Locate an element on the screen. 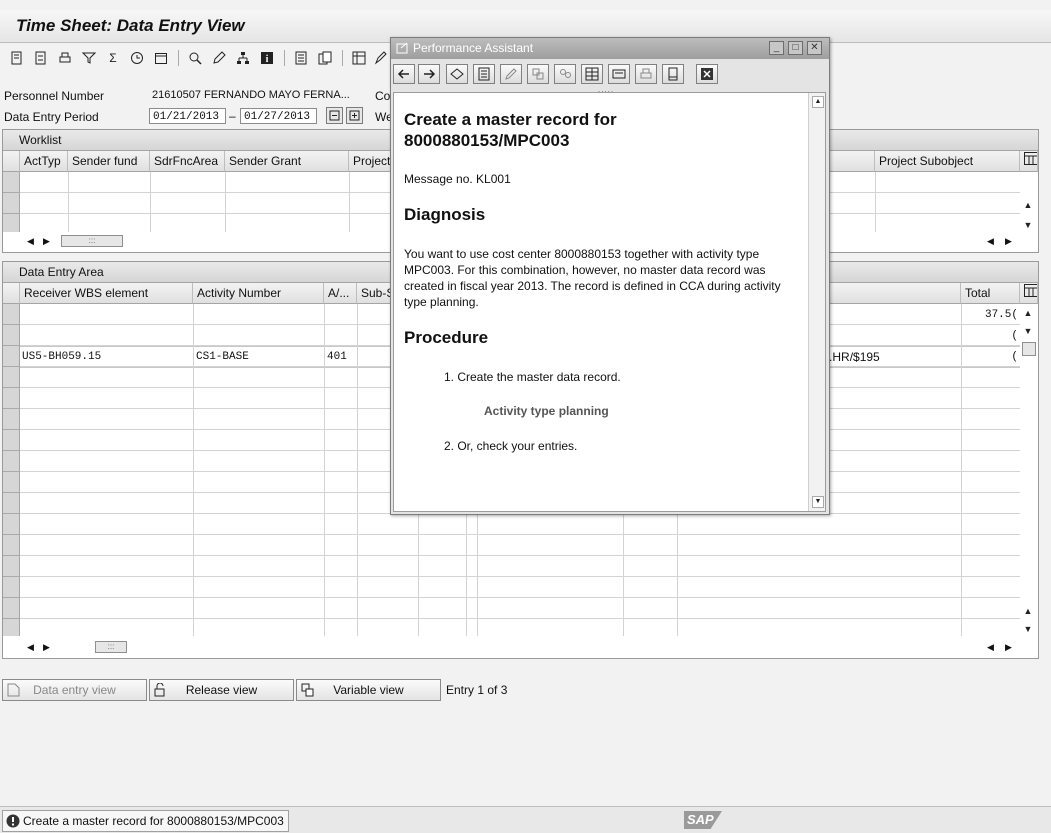  close-button: ✕ is located at coordinates (814, 48).